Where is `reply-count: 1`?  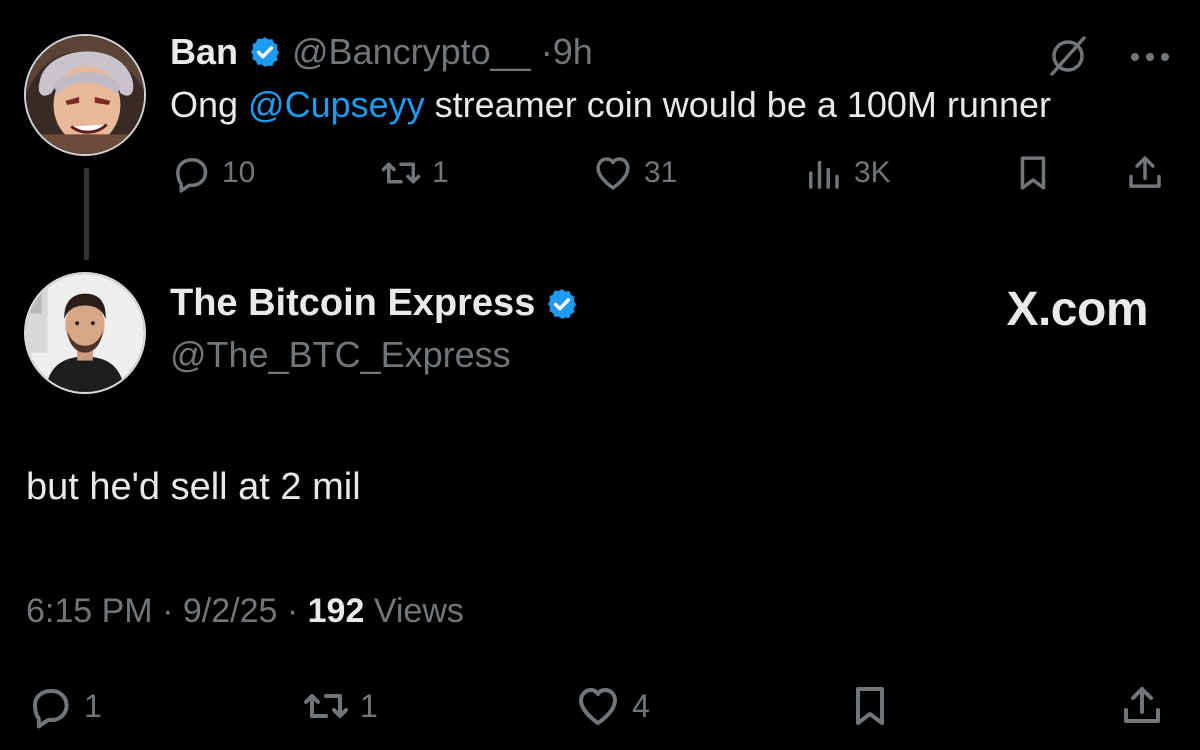
reply-count: 1 is located at coordinates (93, 705).